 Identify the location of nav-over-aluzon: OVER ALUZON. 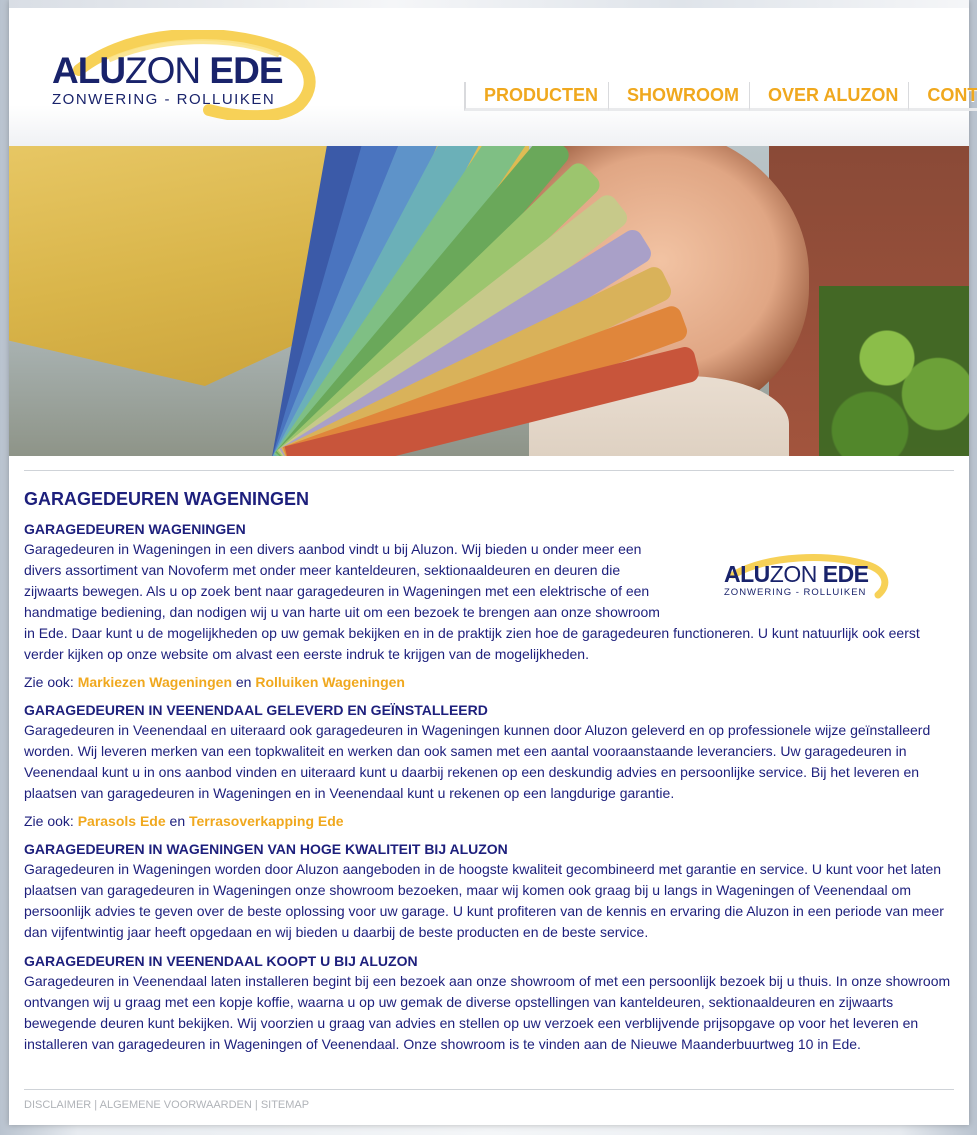
(829, 96).